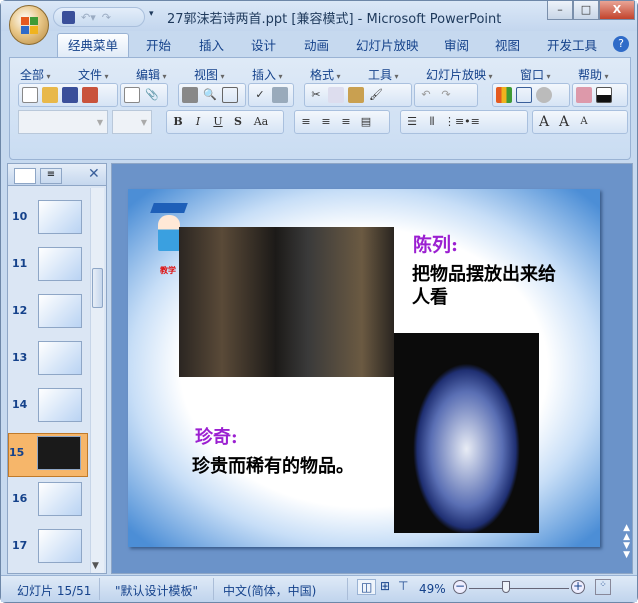 This screenshot has height=603, width=638. Describe the element at coordinates (88, 17) in the screenshot. I see `undo-icon: ↶▾` at that location.